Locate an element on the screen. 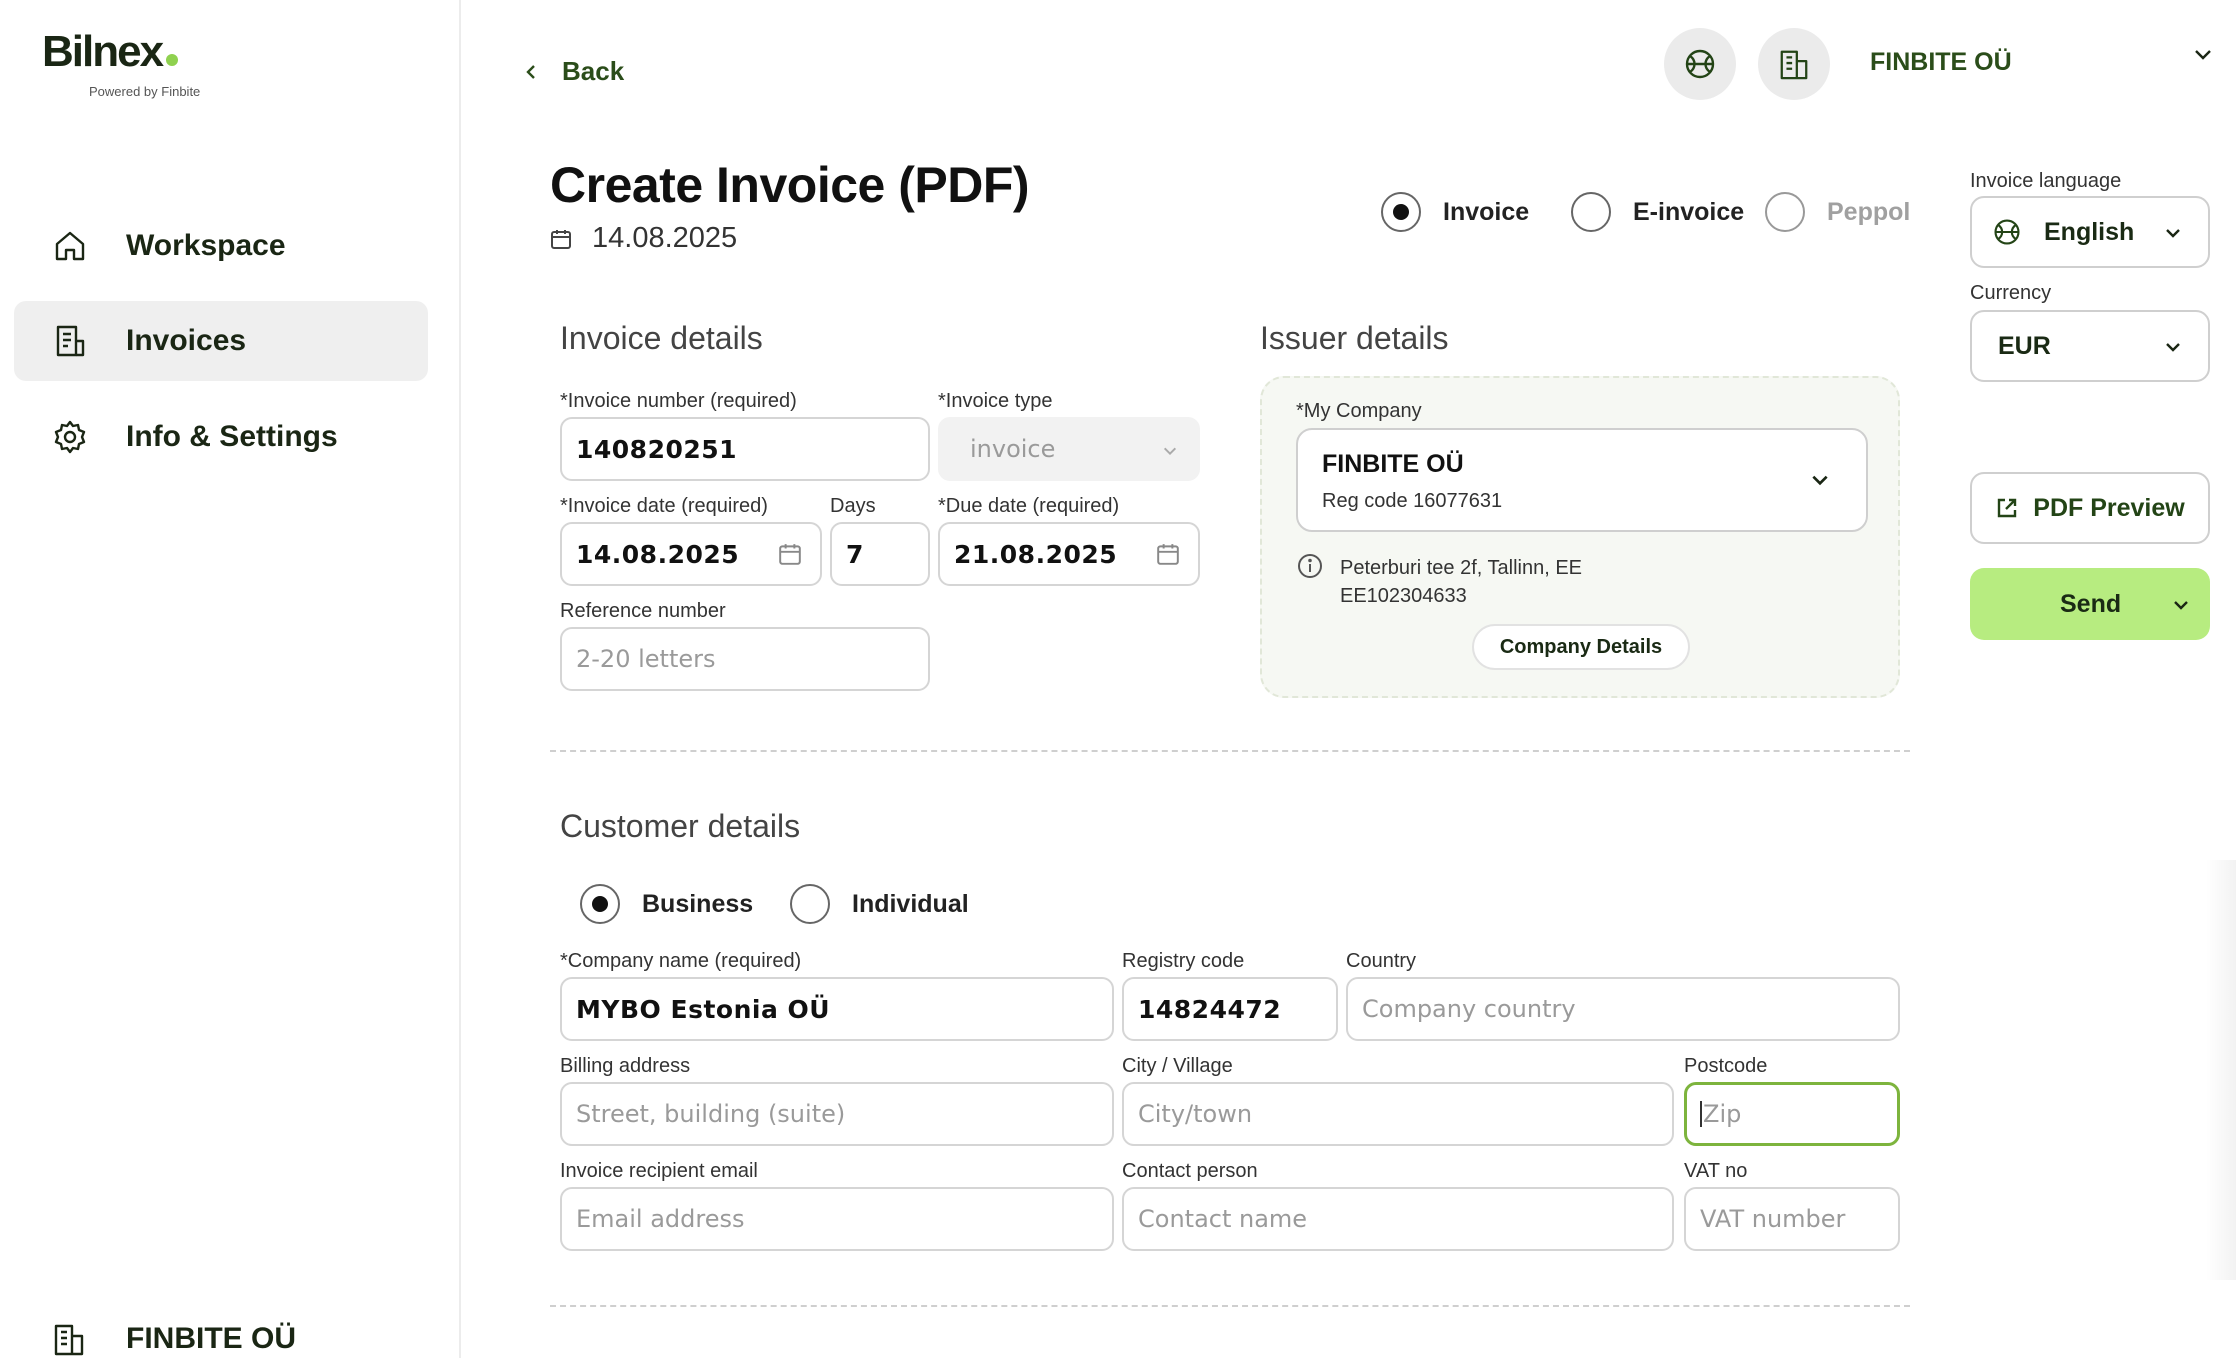  currency-select: EUR is located at coordinates (2090, 346).